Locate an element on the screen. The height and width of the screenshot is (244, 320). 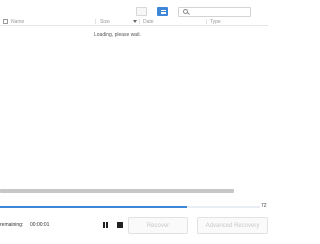
stop-icon is located at coordinates (120, 225).